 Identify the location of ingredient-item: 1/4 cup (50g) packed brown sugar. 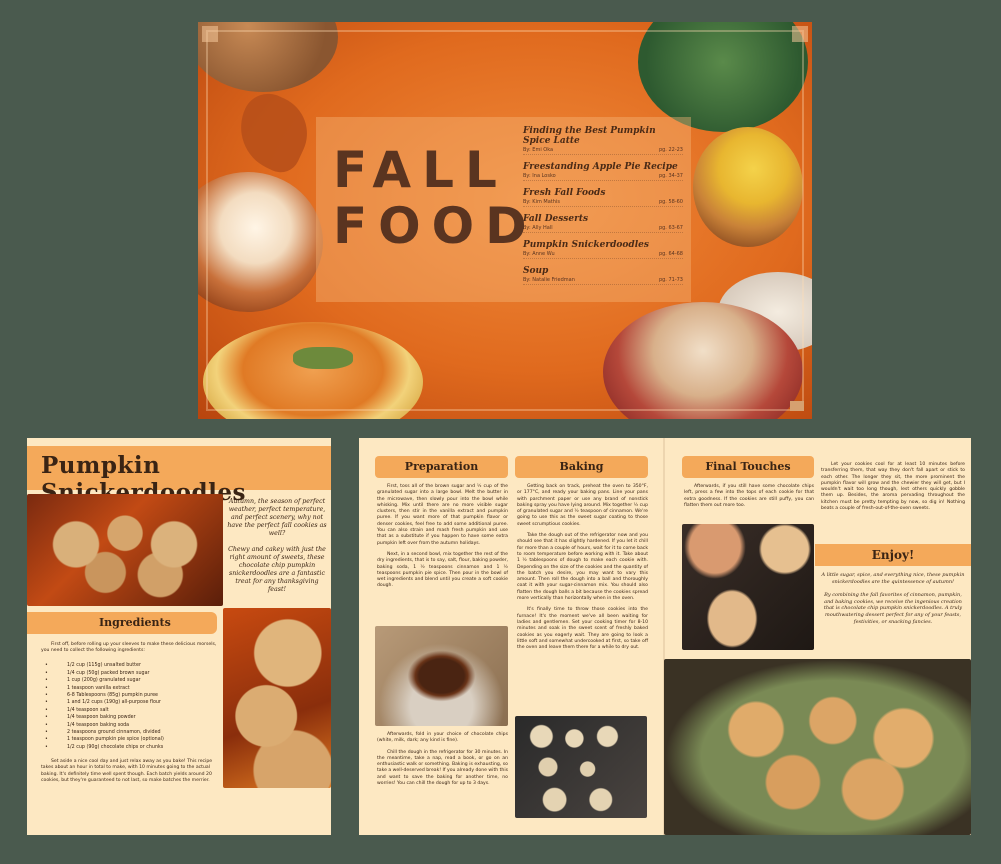
(132, 673).